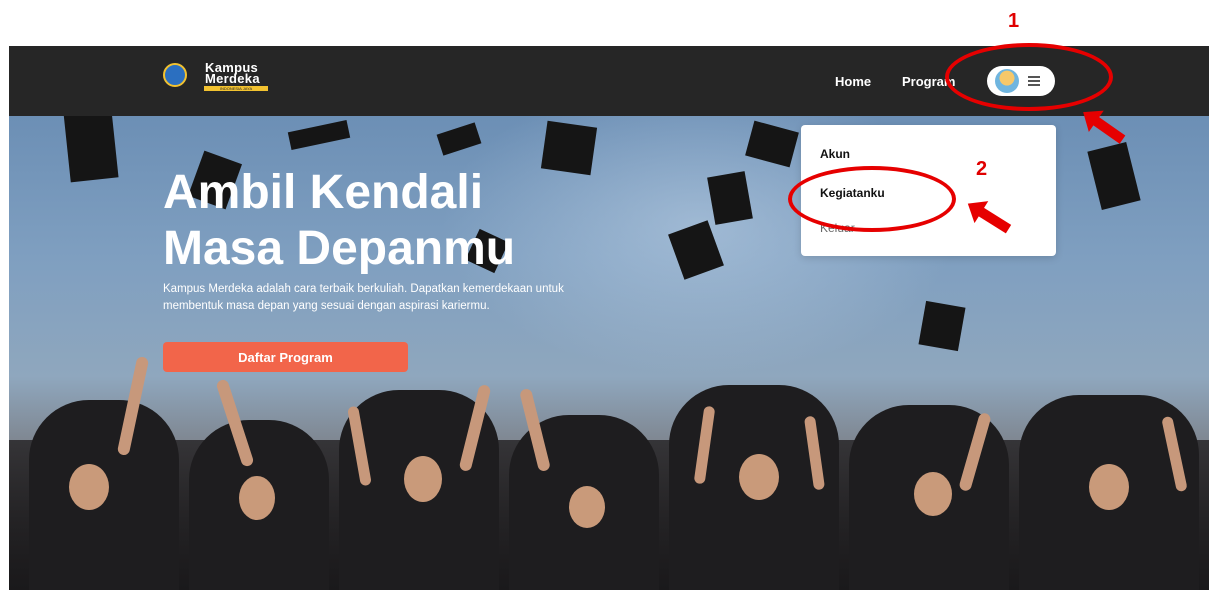  I want to click on kampus-merdeka-logo: Kampus Merdeka INDONESIA JAYA, so click(218, 76).